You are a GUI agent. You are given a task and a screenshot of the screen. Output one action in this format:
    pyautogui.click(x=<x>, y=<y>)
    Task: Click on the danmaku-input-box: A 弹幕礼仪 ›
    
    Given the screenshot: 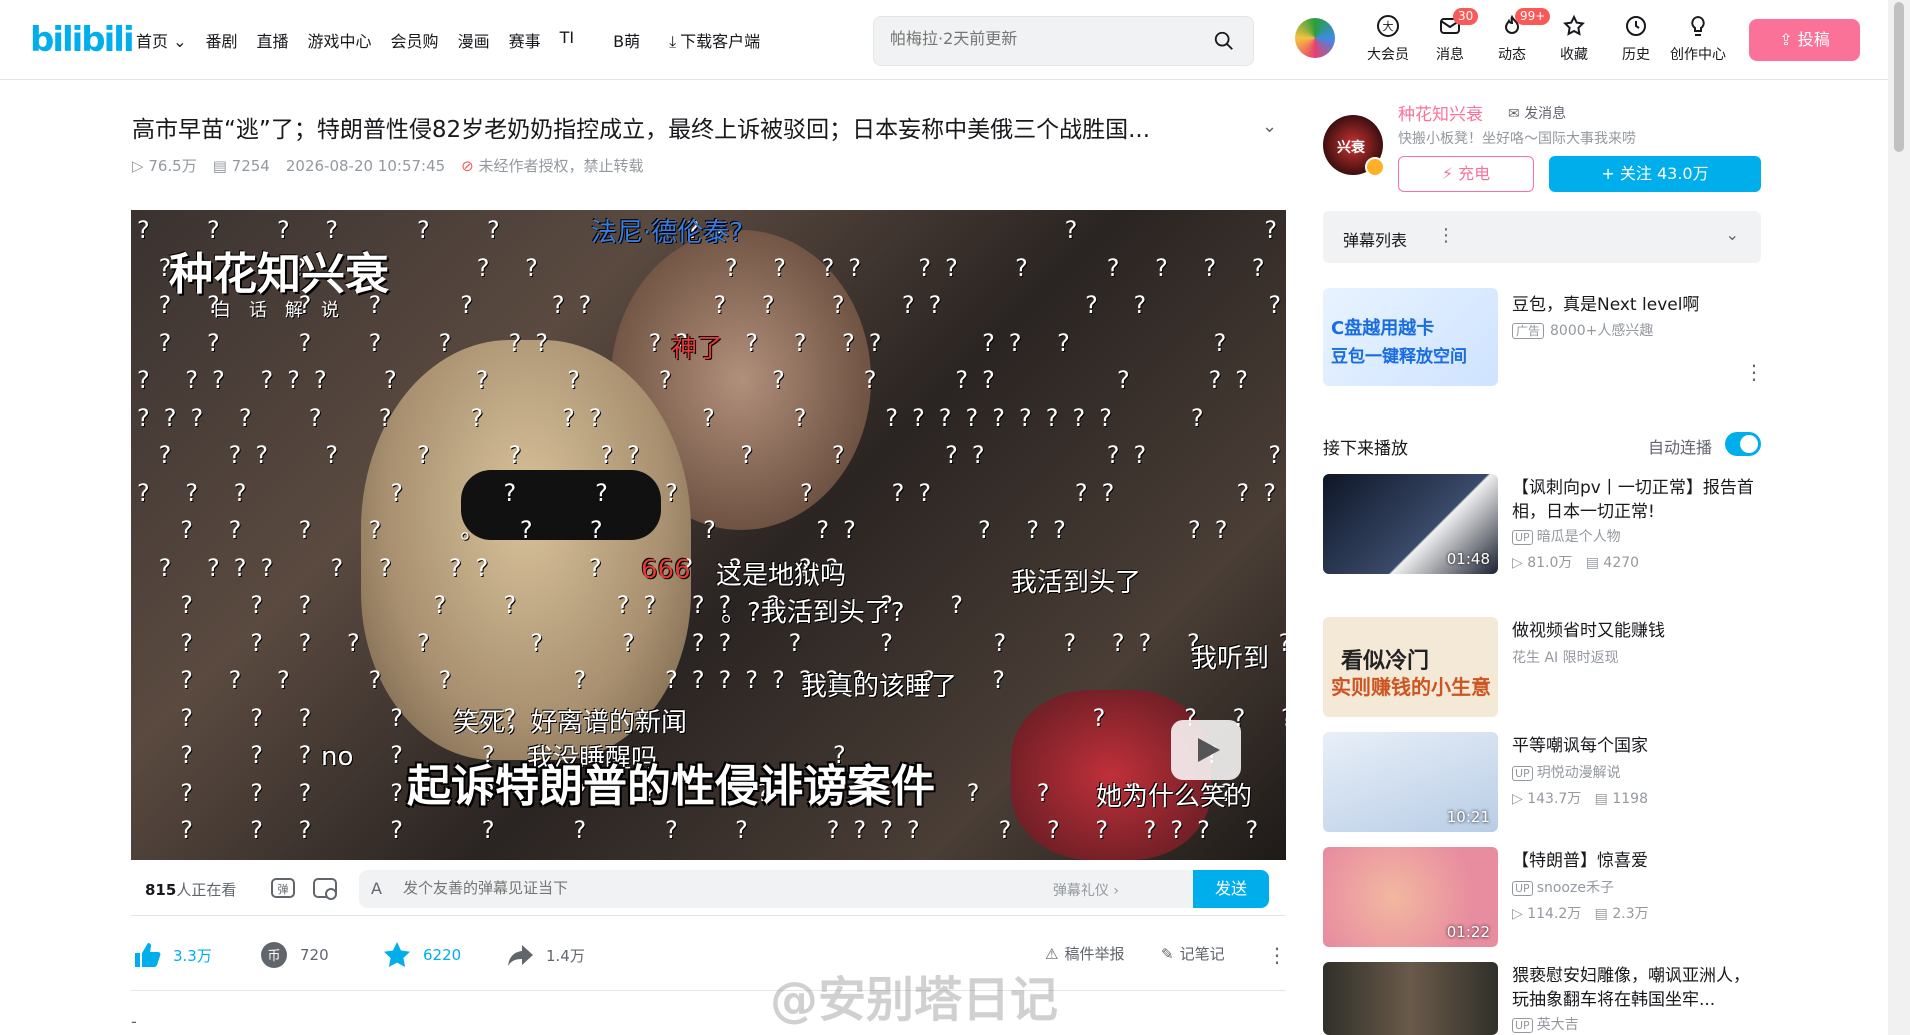 What is the action you would take?
    pyautogui.click(x=784, y=889)
    